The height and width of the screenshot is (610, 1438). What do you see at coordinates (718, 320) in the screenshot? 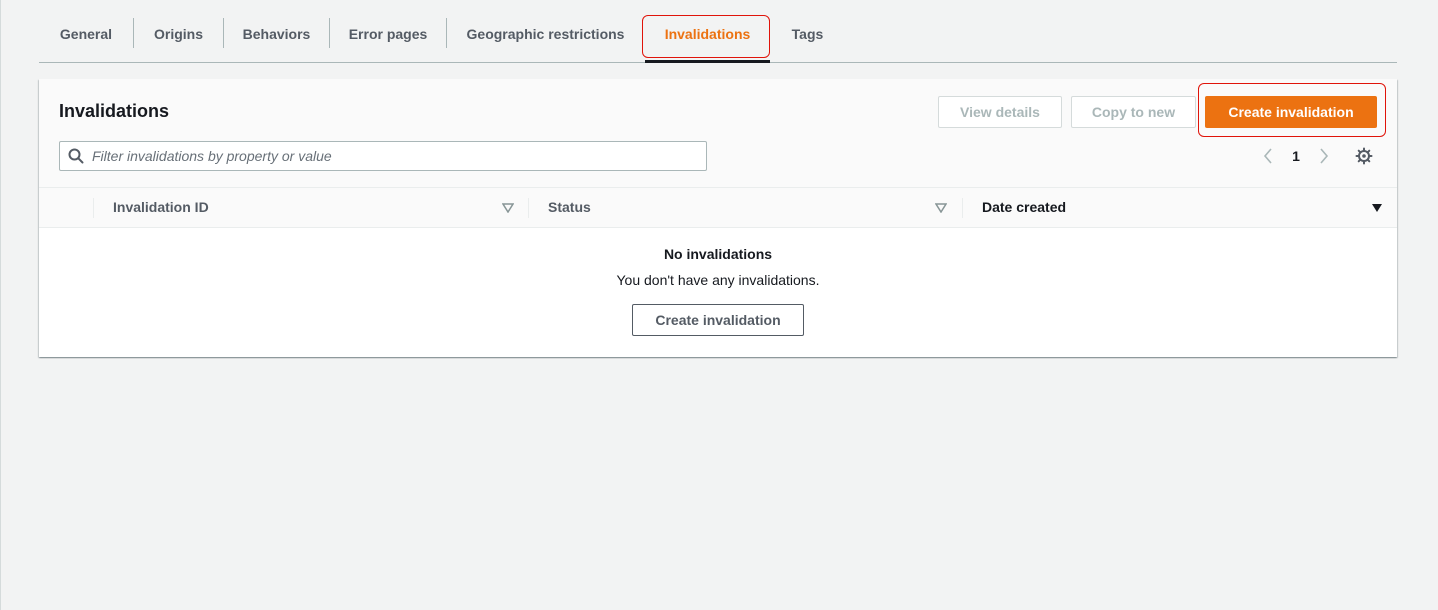
I see `empty-create-invalidation-button: Create invalidation` at bounding box center [718, 320].